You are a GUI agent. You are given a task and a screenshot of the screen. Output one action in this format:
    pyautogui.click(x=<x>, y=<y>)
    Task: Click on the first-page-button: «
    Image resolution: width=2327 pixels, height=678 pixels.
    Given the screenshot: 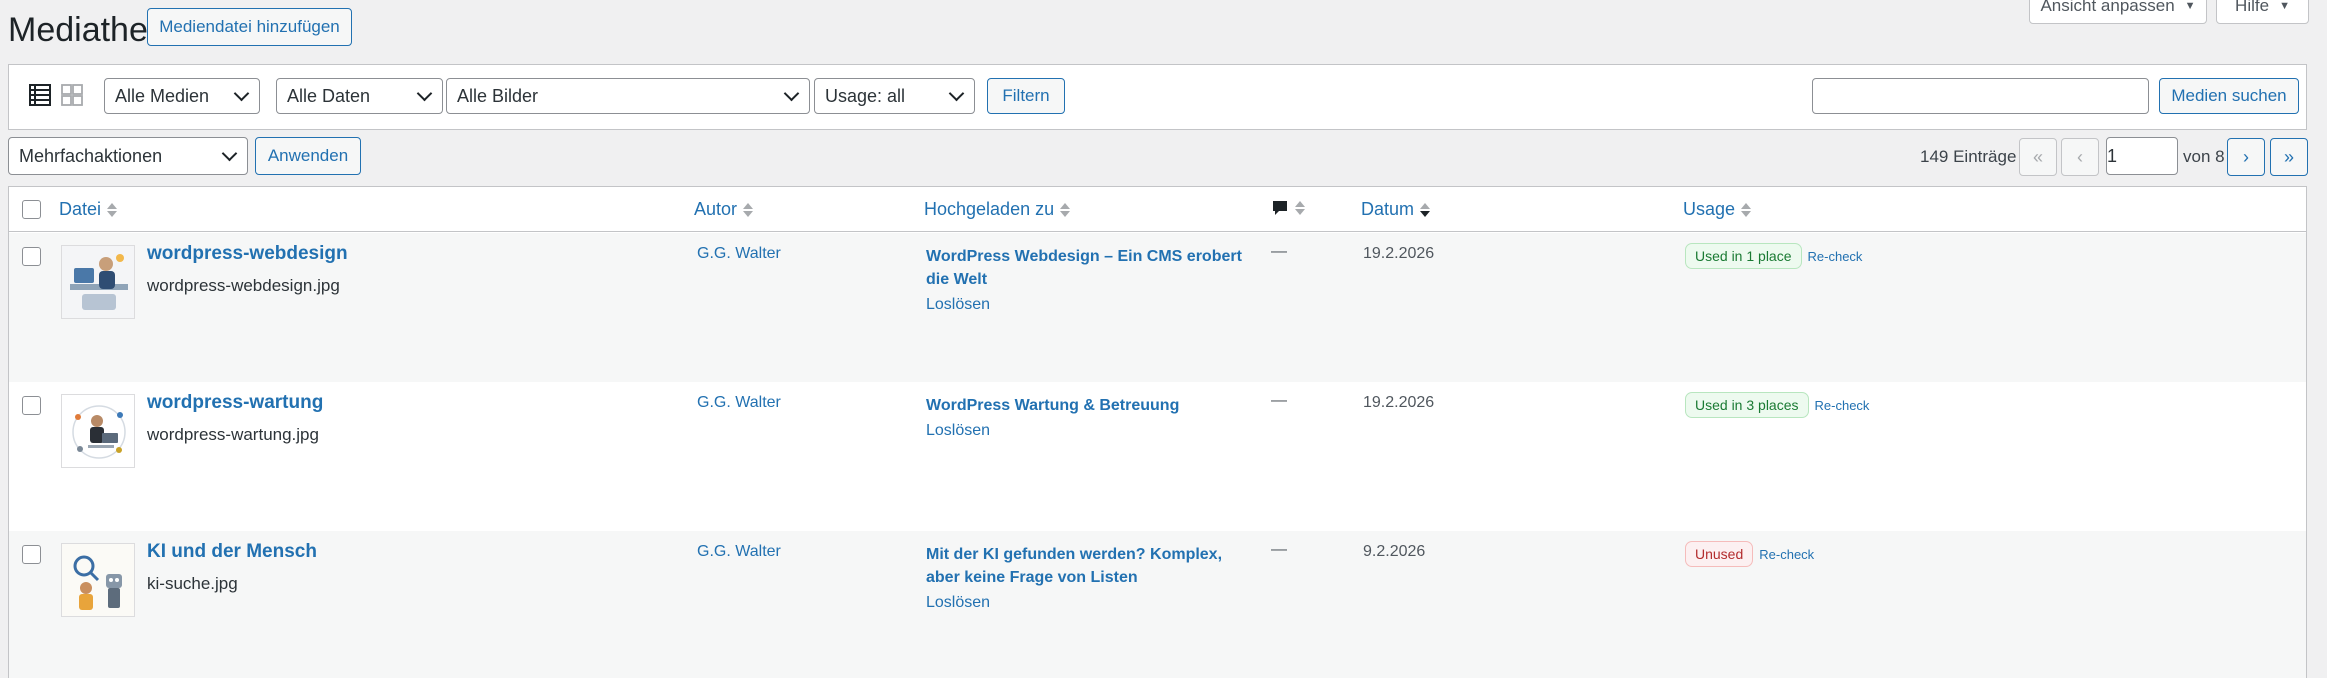 What is the action you would take?
    pyautogui.click(x=2038, y=157)
    